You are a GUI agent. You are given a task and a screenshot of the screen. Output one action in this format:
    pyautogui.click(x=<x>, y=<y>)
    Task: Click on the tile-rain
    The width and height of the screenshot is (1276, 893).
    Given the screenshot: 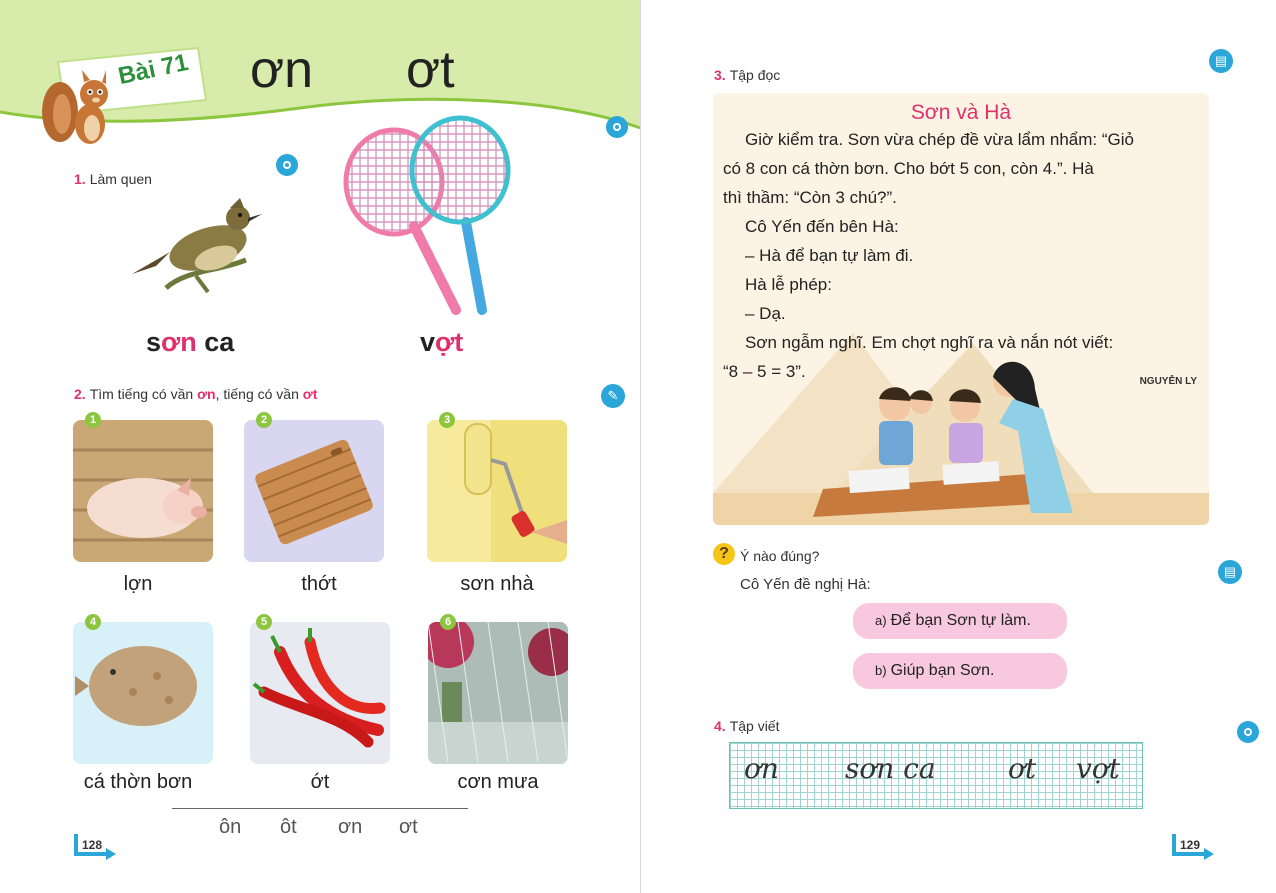 What is the action you would take?
    pyautogui.click(x=498, y=693)
    